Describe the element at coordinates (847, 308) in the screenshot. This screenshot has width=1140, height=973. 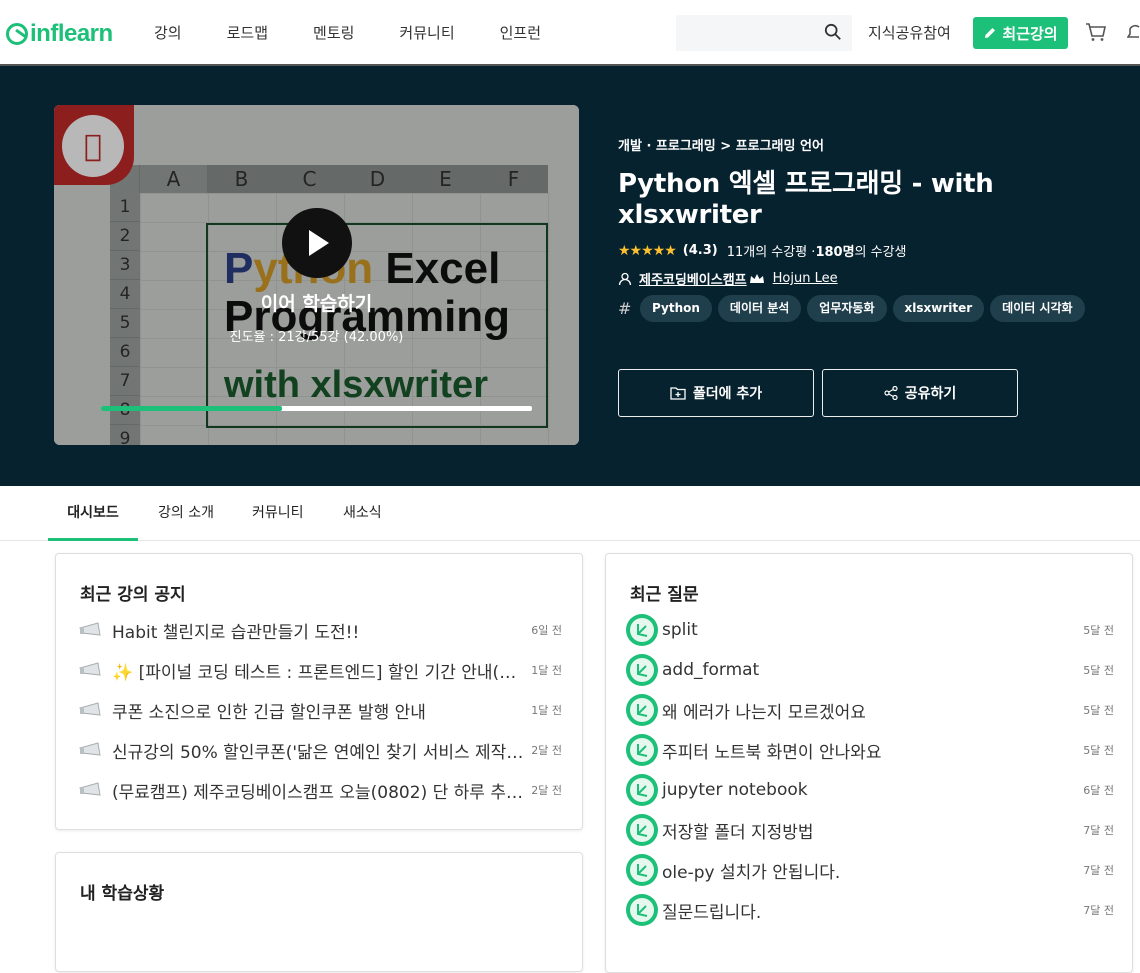
I see `tag-work-automation: 업무자동화` at that location.